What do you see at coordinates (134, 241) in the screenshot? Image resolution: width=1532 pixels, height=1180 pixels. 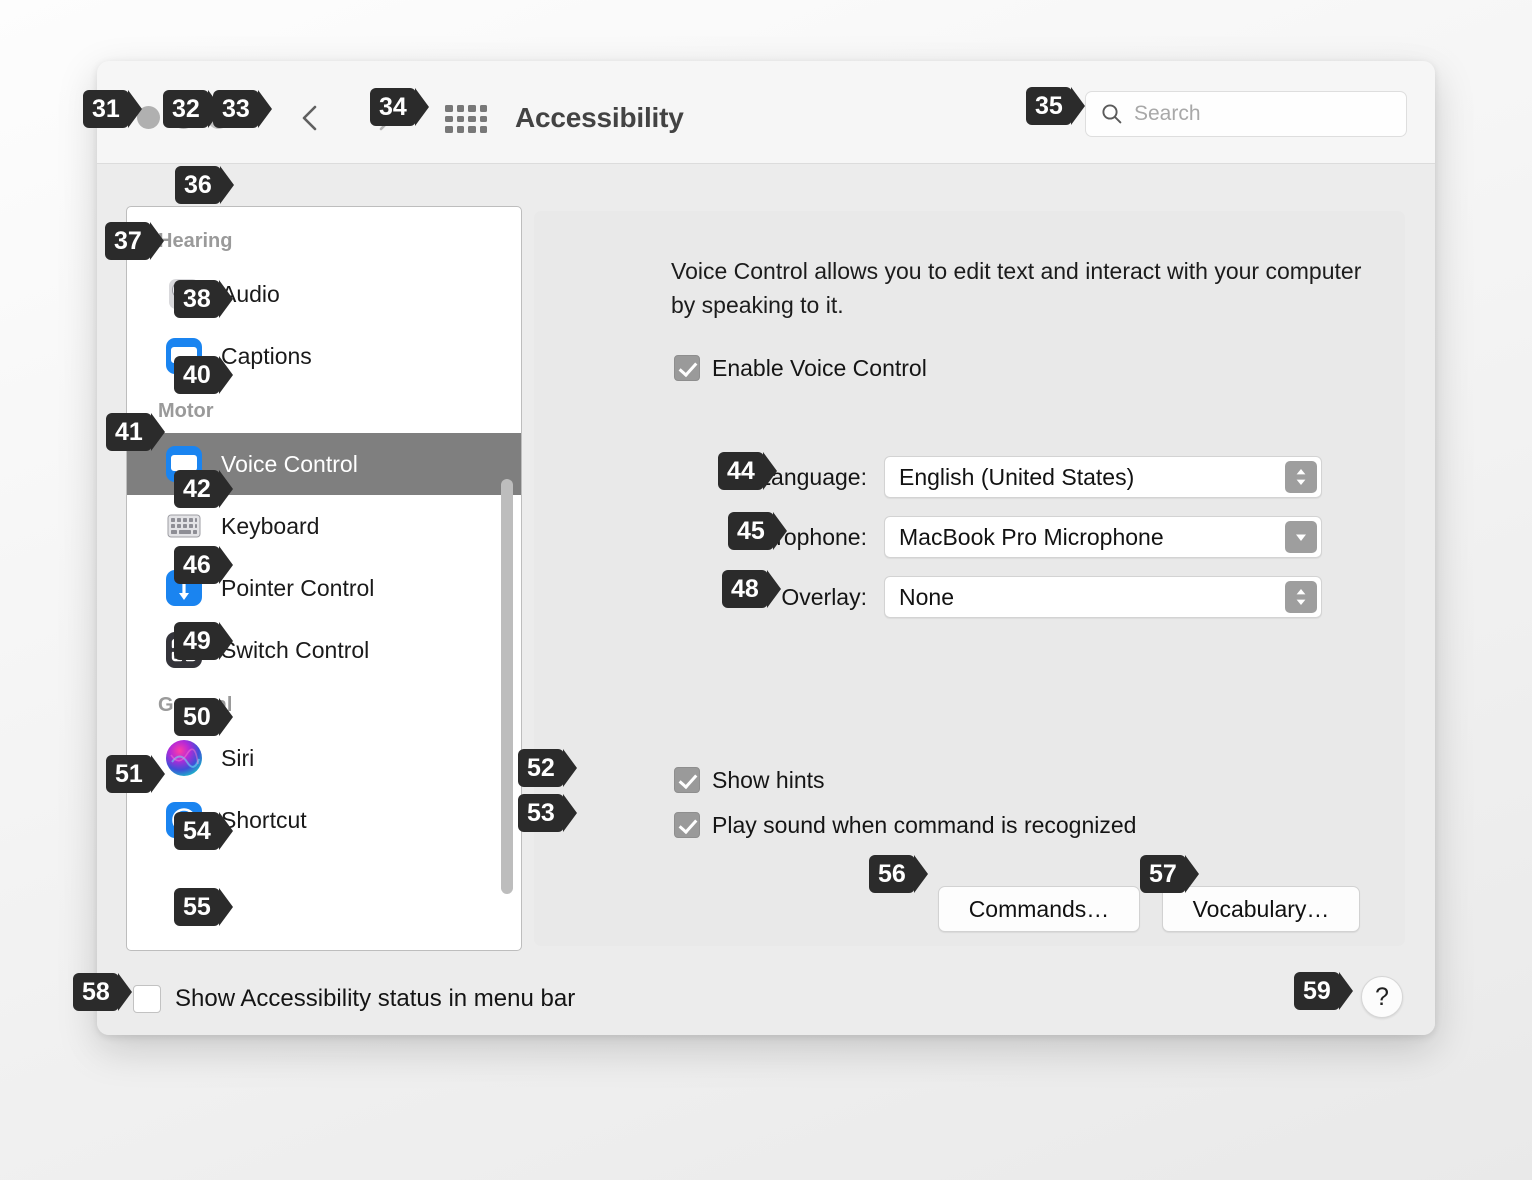 I see `annotation-badge-37: 37` at bounding box center [134, 241].